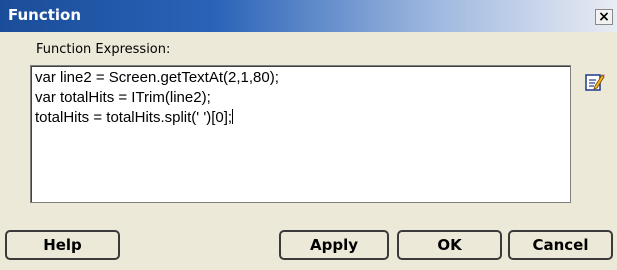  I want to click on title-bar: Function ×, so click(308, 16).